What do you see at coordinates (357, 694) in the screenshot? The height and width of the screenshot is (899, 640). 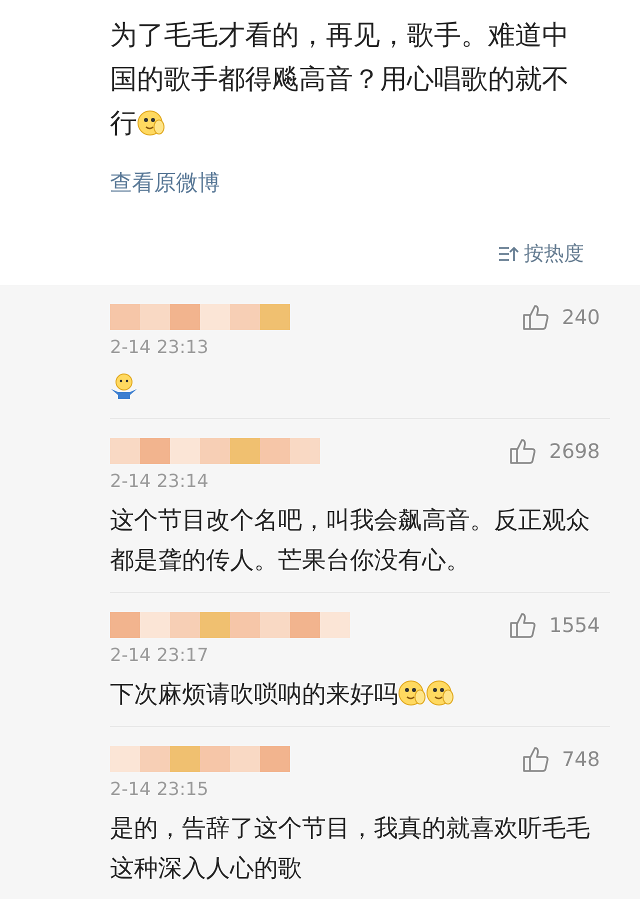 I see `comment-text: 下次麻烦请吹唢呐的来好吗` at bounding box center [357, 694].